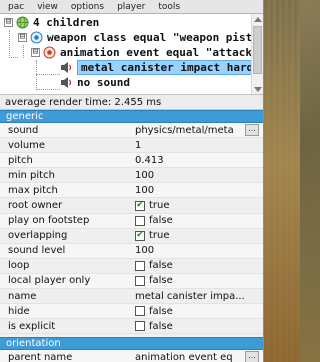  I want to click on tree-node-root: ⊟ 4 children, so click(51, 22).